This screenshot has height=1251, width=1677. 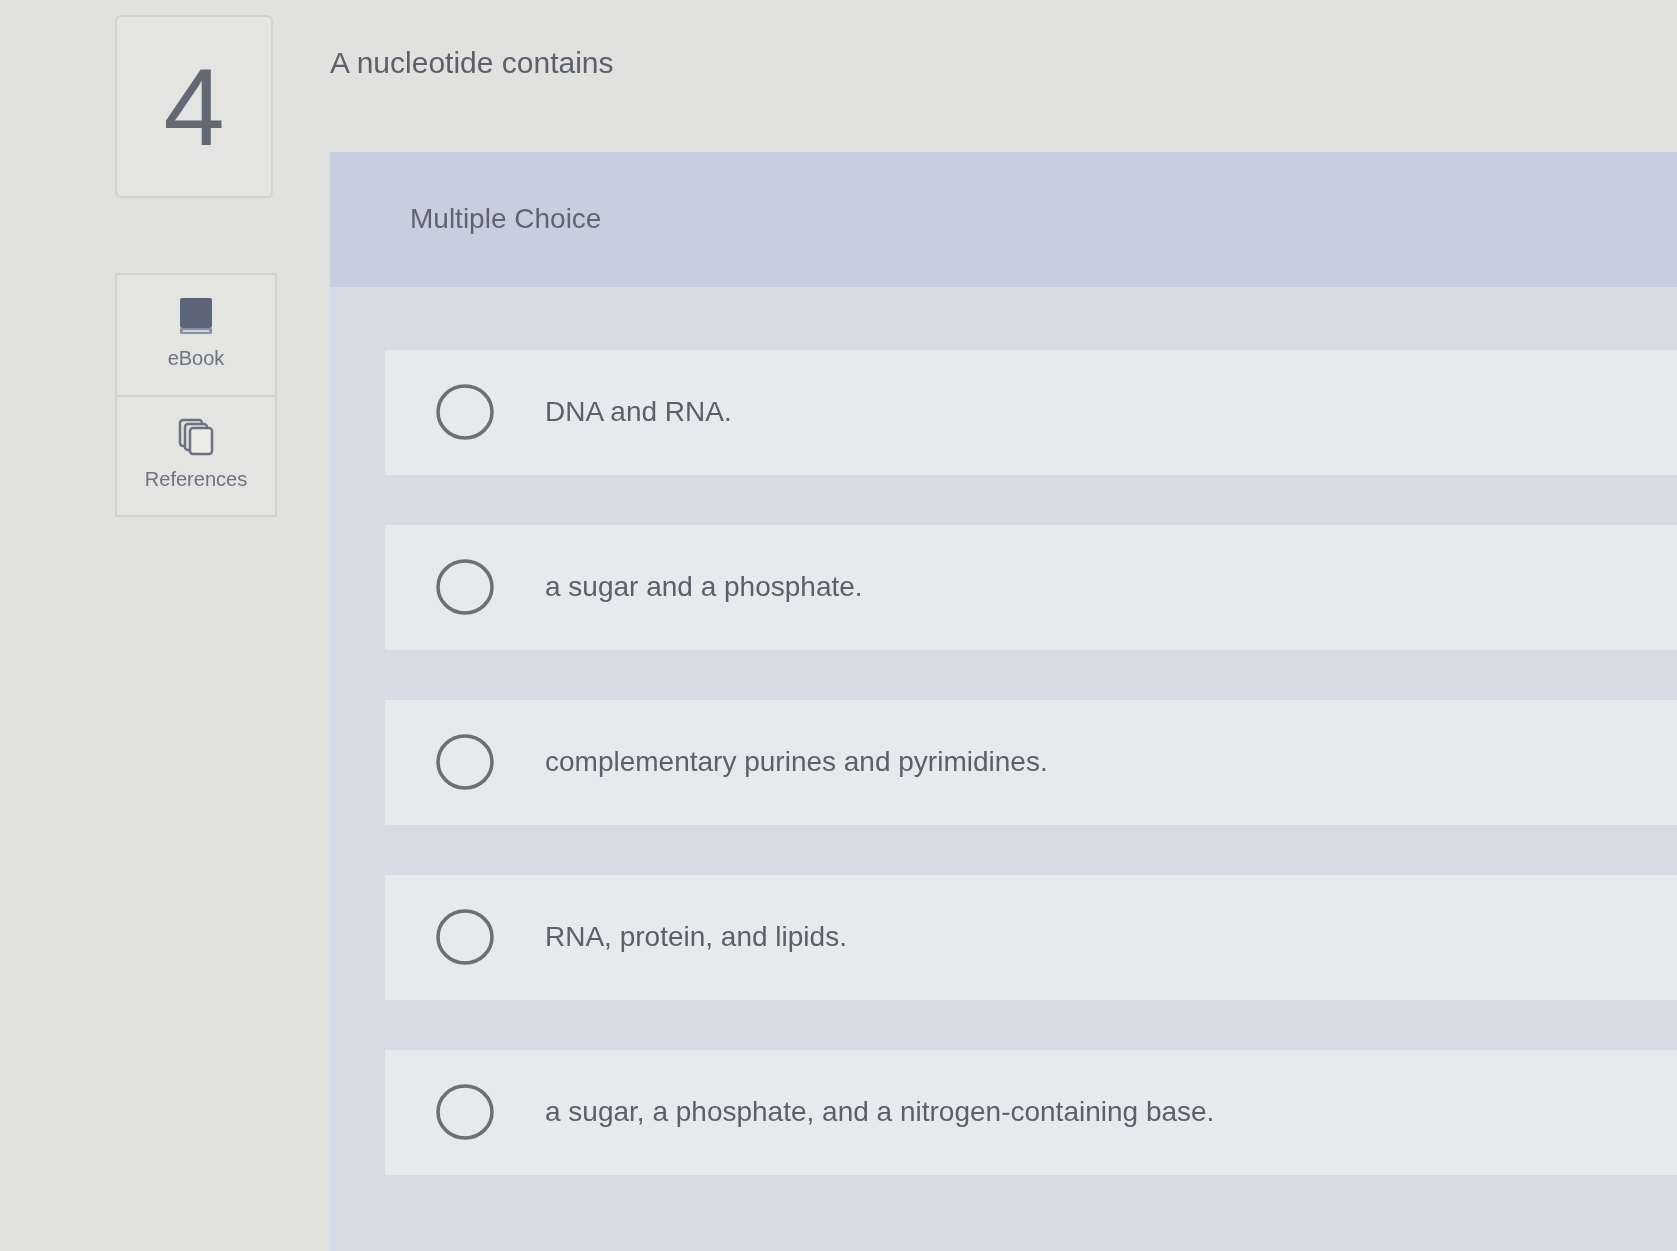 I want to click on option-text: DNA and RNA., so click(x=638, y=412).